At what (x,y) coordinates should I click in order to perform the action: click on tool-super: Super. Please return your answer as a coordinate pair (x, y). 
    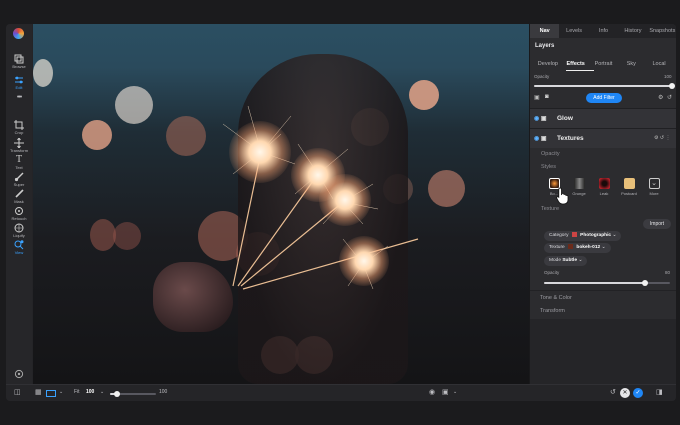
    Looking at the image, I should click on (19, 179).